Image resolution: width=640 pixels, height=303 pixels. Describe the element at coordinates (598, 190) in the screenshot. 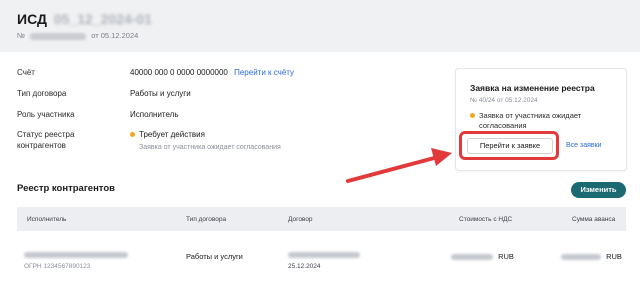

I see `edit-registry-button: Изменить` at that location.